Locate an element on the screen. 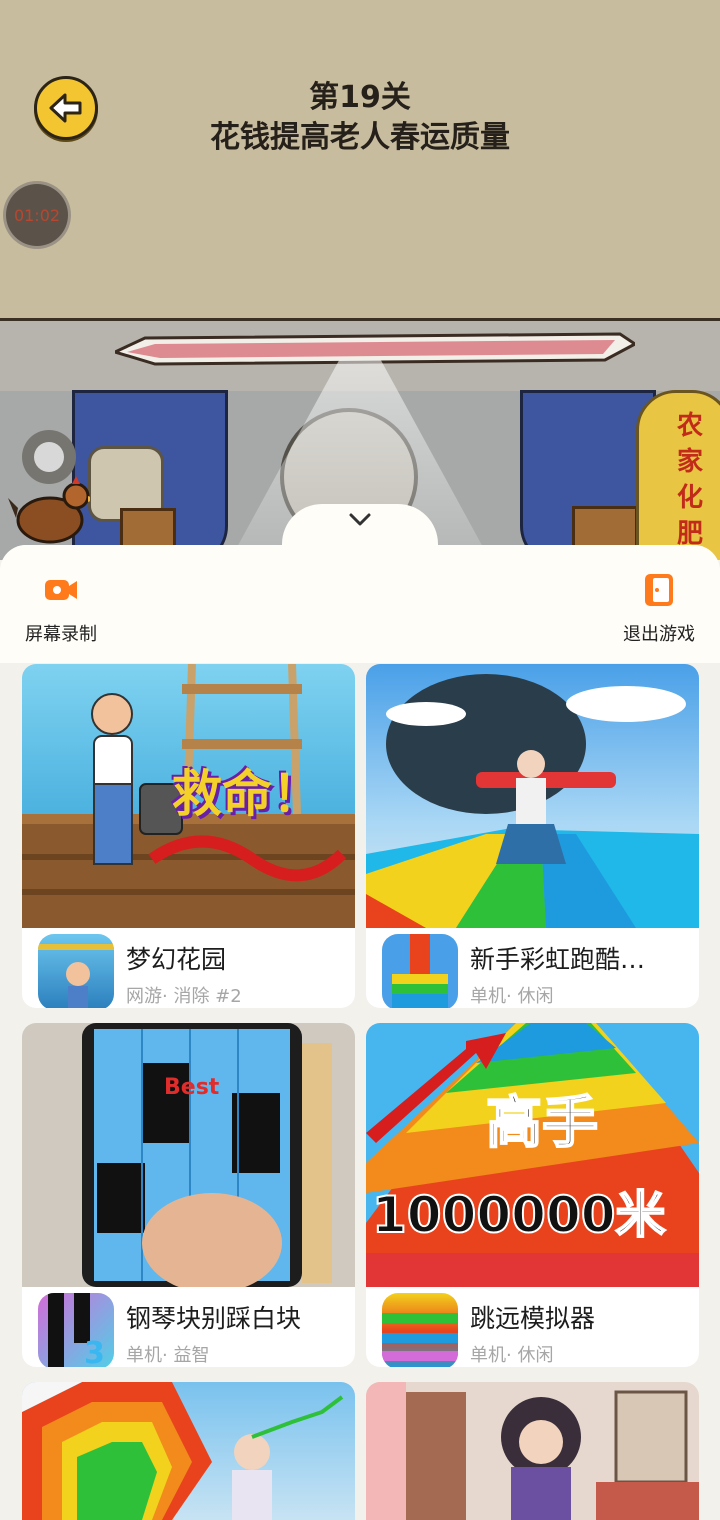 This screenshot has height=1520, width=720. long-jump-app-icon is located at coordinates (420, 1337).